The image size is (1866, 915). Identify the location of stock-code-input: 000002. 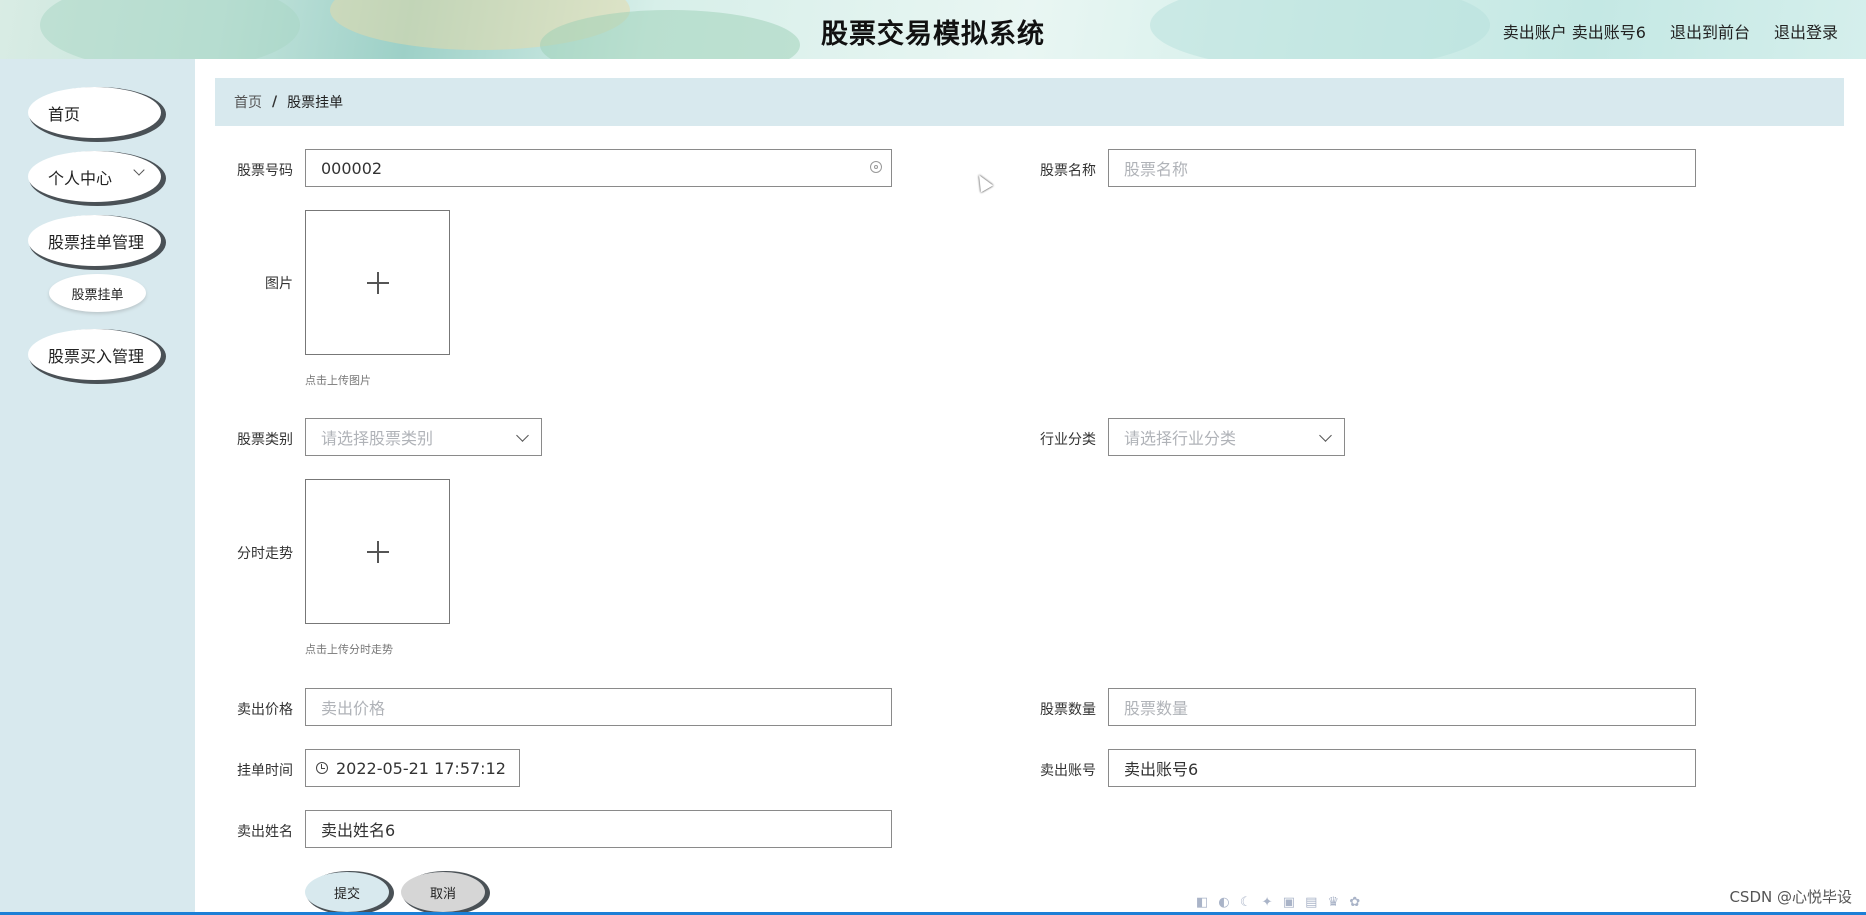
(598, 168).